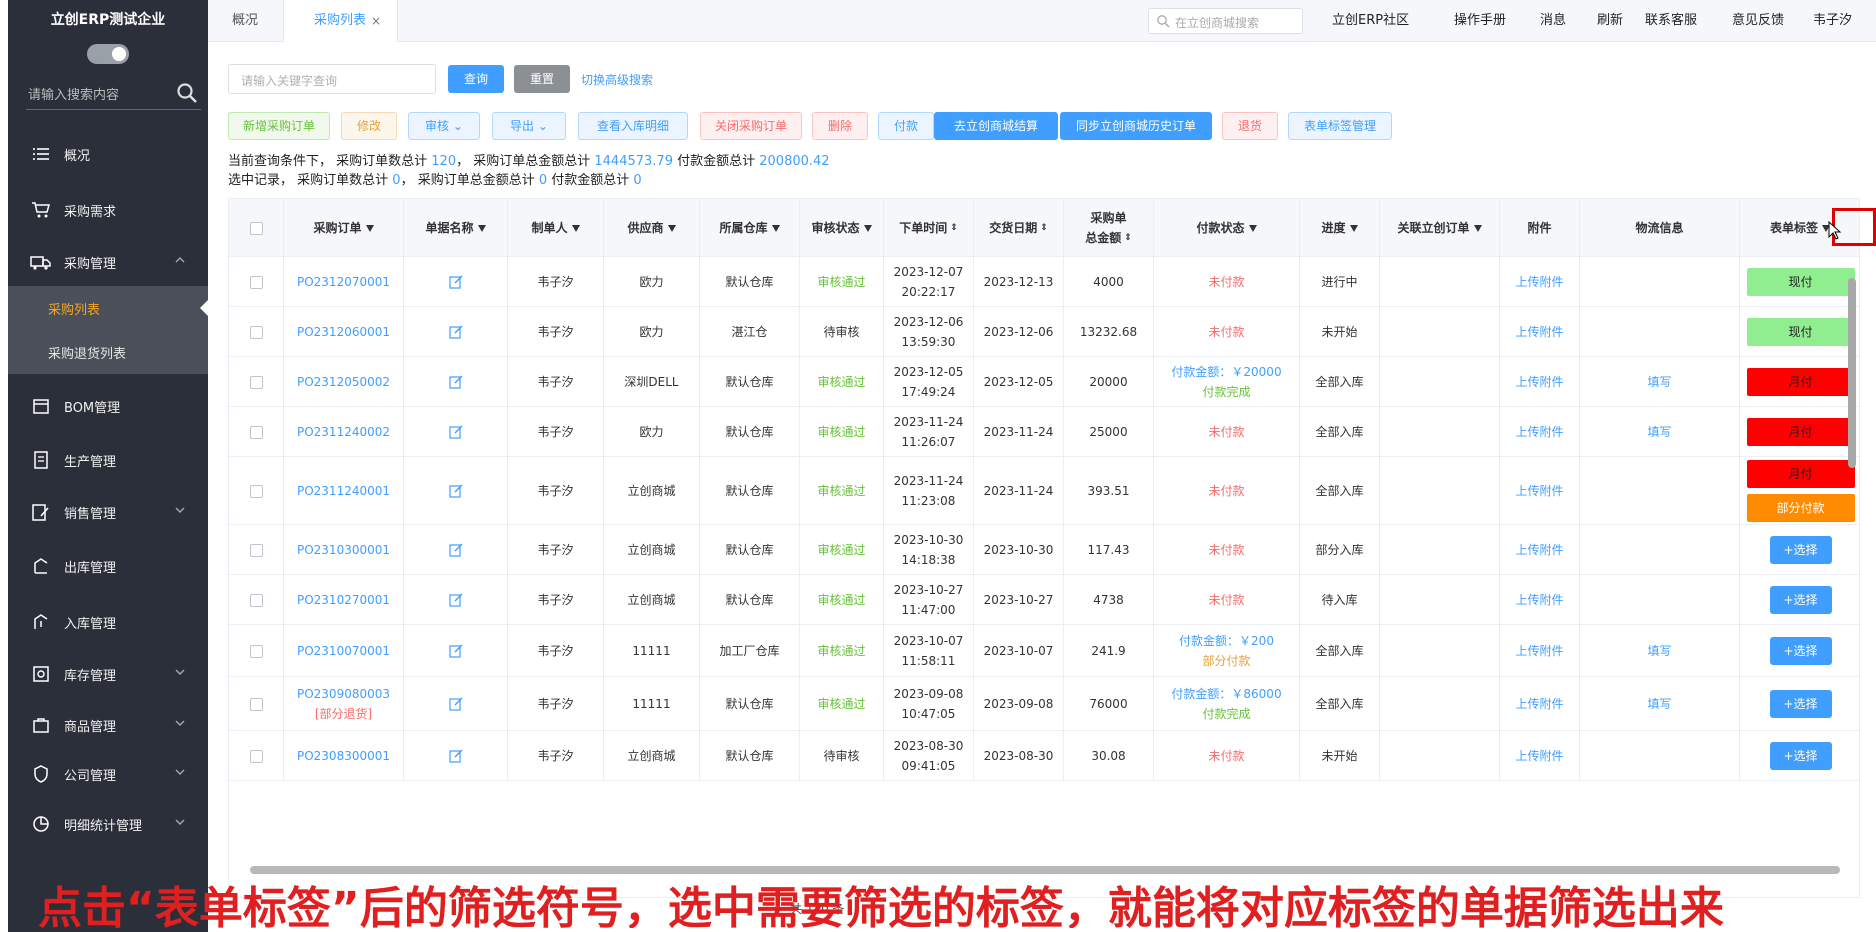 The height and width of the screenshot is (932, 1876). What do you see at coordinates (343, 651) in the screenshot?
I see `order-link: PO2310070001` at bounding box center [343, 651].